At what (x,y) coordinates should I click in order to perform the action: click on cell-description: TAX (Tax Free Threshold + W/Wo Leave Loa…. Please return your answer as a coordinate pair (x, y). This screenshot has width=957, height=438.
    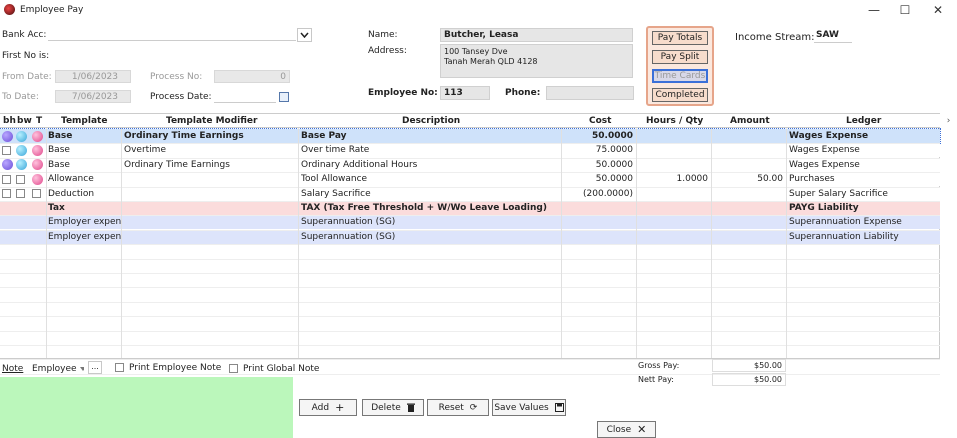
    Looking at the image, I should click on (424, 208).